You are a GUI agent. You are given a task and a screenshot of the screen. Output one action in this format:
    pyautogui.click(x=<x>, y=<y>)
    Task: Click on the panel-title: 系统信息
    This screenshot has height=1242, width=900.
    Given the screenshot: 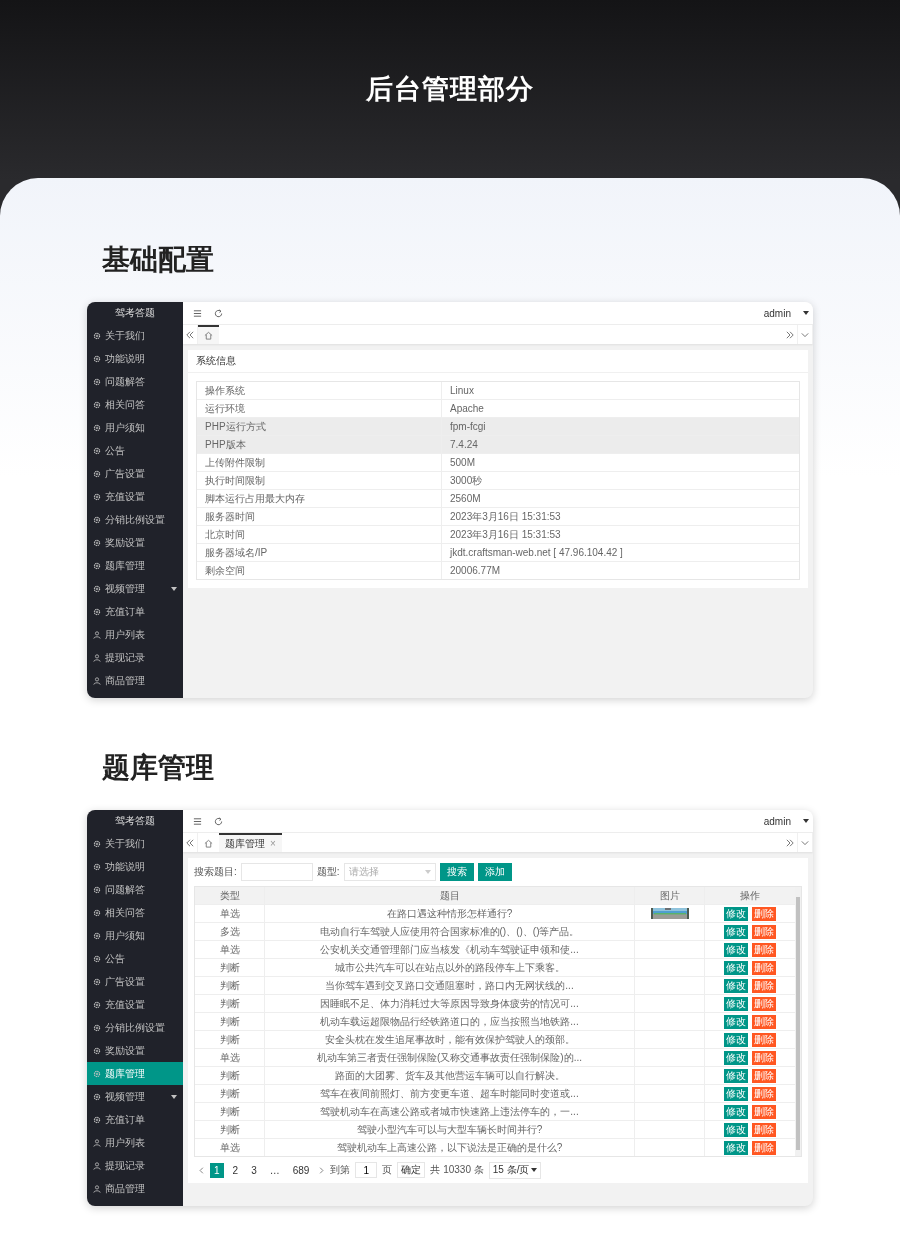 What is the action you would take?
    pyautogui.click(x=498, y=361)
    